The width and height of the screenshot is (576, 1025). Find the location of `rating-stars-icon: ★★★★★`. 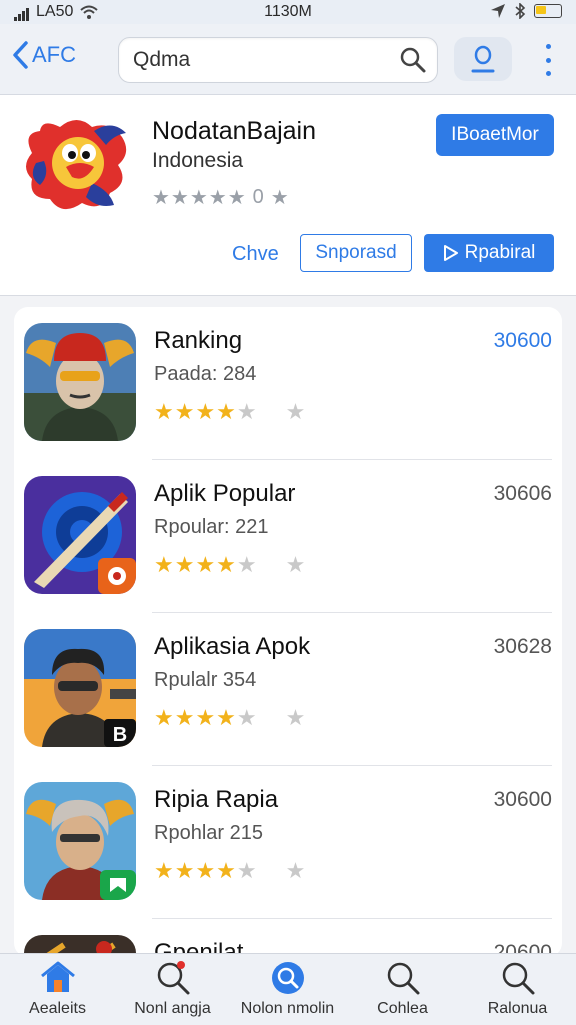

rating-stars-icon: ★★★★★ is located at coordinates (199, 198).